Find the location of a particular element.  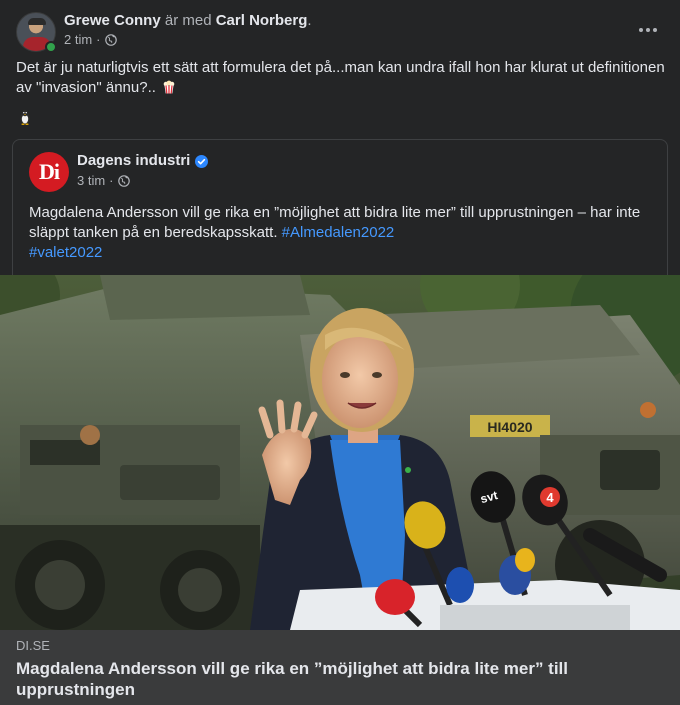

hashtag-link: #Almedalen2022 is located at coordinates (338, 232).